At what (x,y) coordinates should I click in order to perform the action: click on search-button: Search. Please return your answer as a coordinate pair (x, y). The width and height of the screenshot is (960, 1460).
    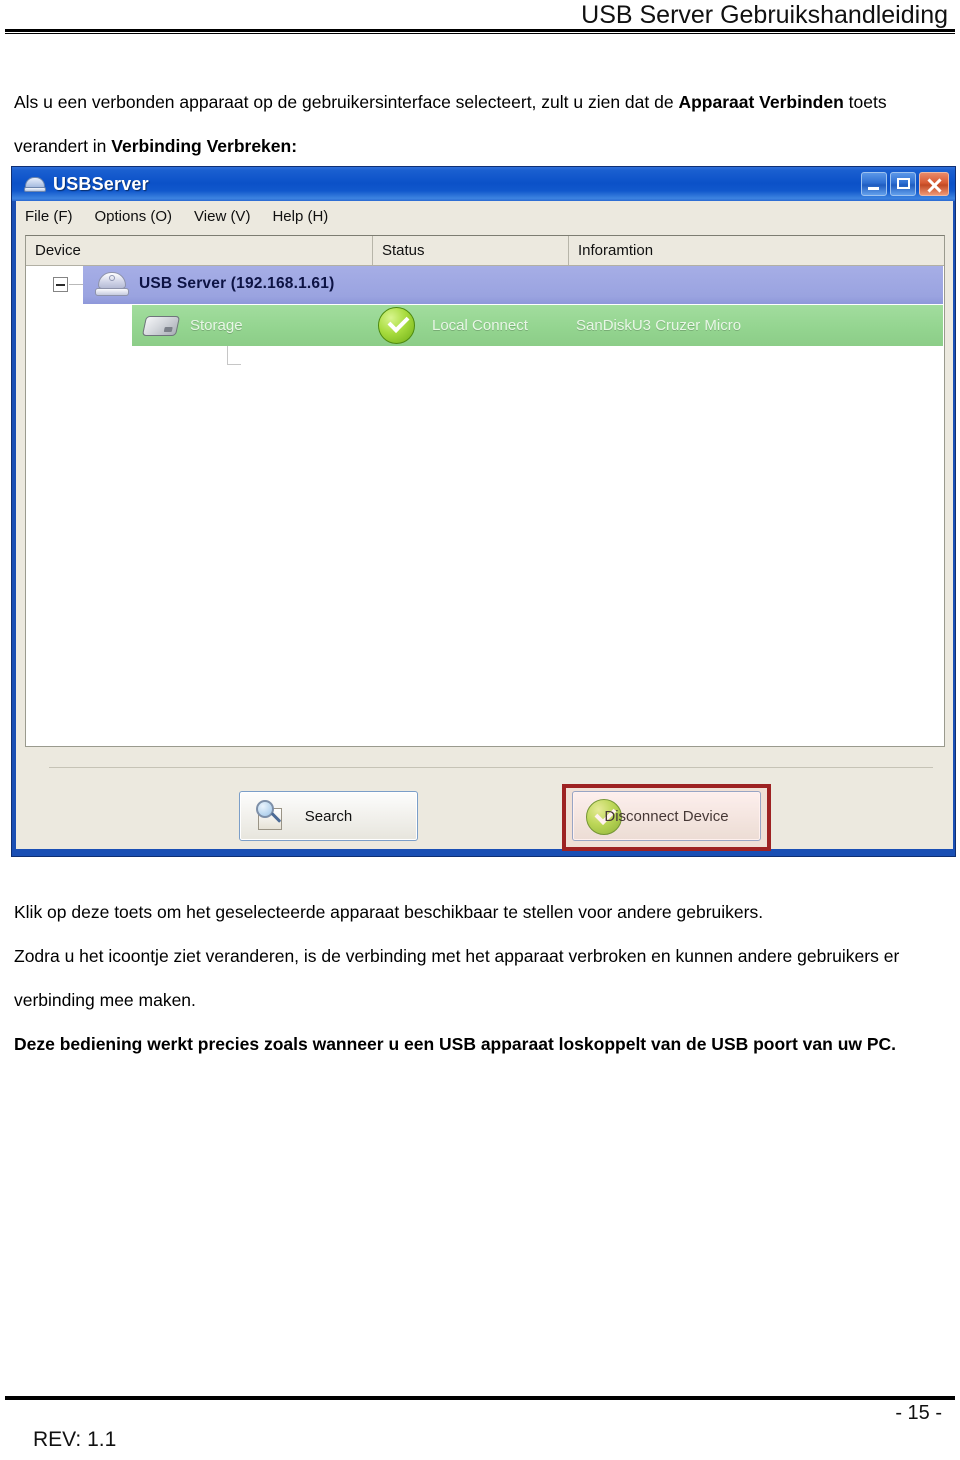
    Looking at the image, I should click on (328, 816).